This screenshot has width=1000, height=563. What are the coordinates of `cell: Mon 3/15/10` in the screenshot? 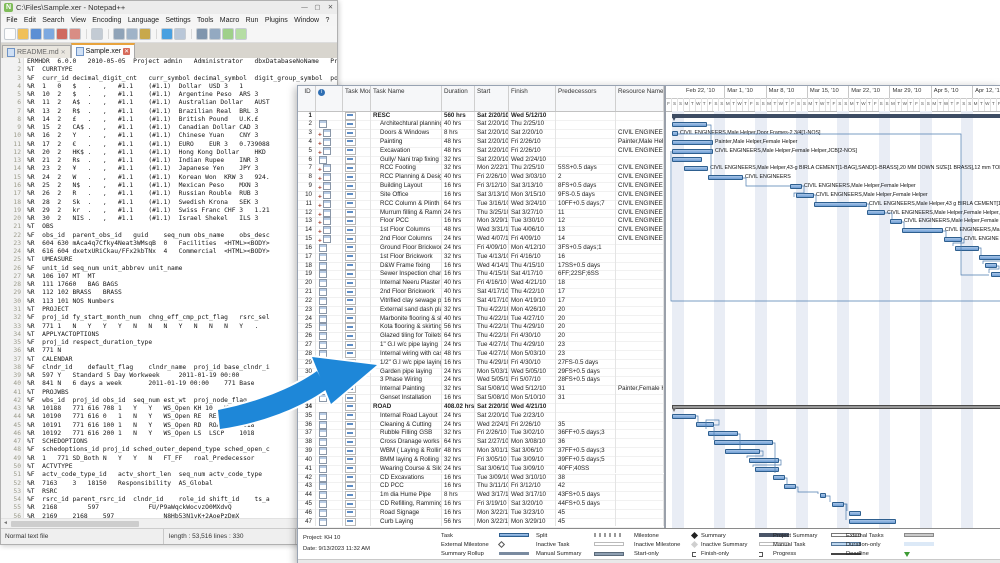 It's located at (532, 195).